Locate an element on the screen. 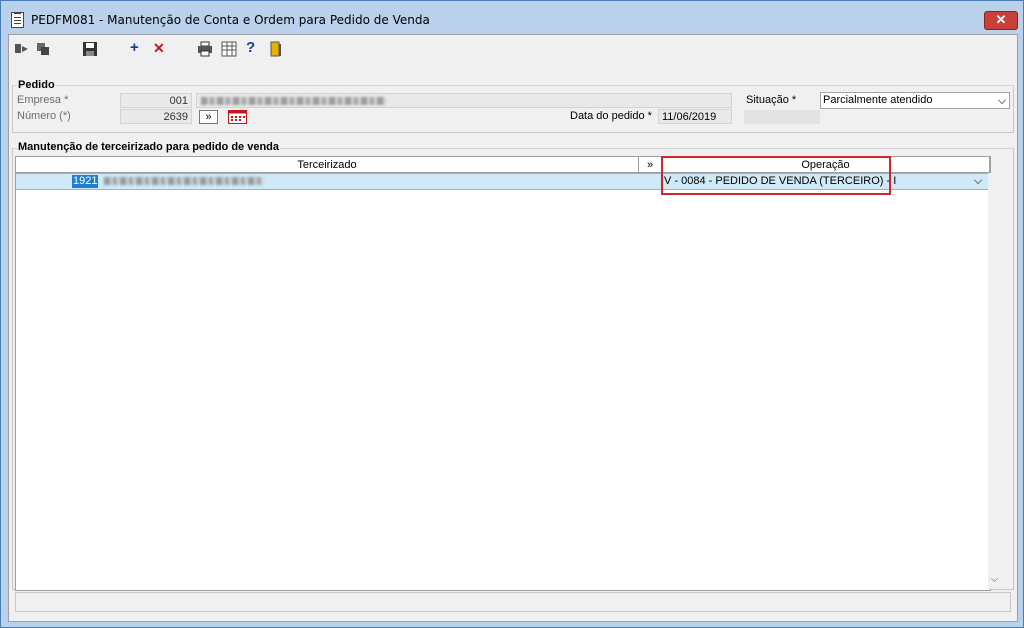 Image resolution: width=1024 pixels, height=628 pixels. delete-icon: ✕ is located at coordinates (159, 48).